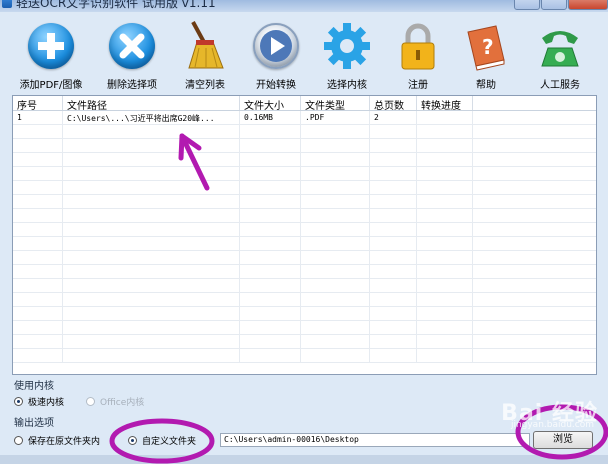 The height and width of the screenshot is (464, 608). I want to click on save-in-original-folder-label: 保存在原文件夹内, so click(64, 442).